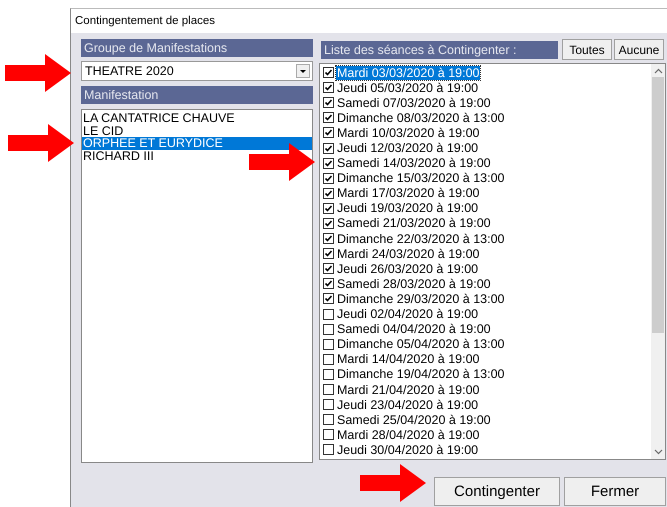 The image size is (667, 507). Describe the element at coordinates (421, 374) in the screenshot. I see `session-item: Dimanche 19/04/2020 à 13:00` at that location.